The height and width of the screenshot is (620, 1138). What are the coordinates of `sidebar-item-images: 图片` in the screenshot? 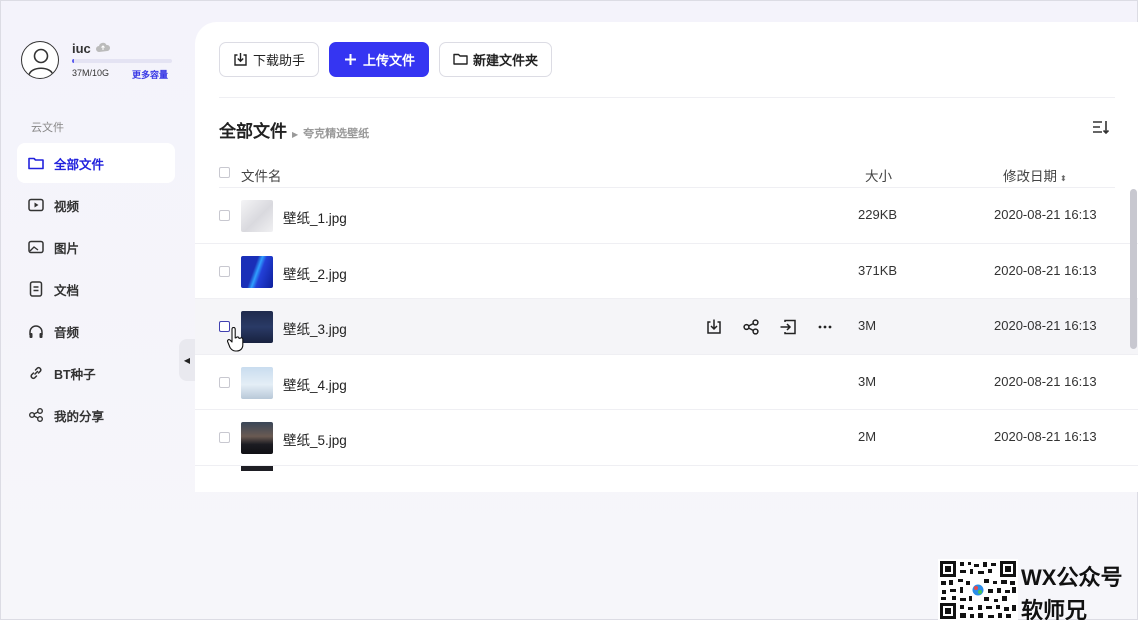 It's located at (96, 247).